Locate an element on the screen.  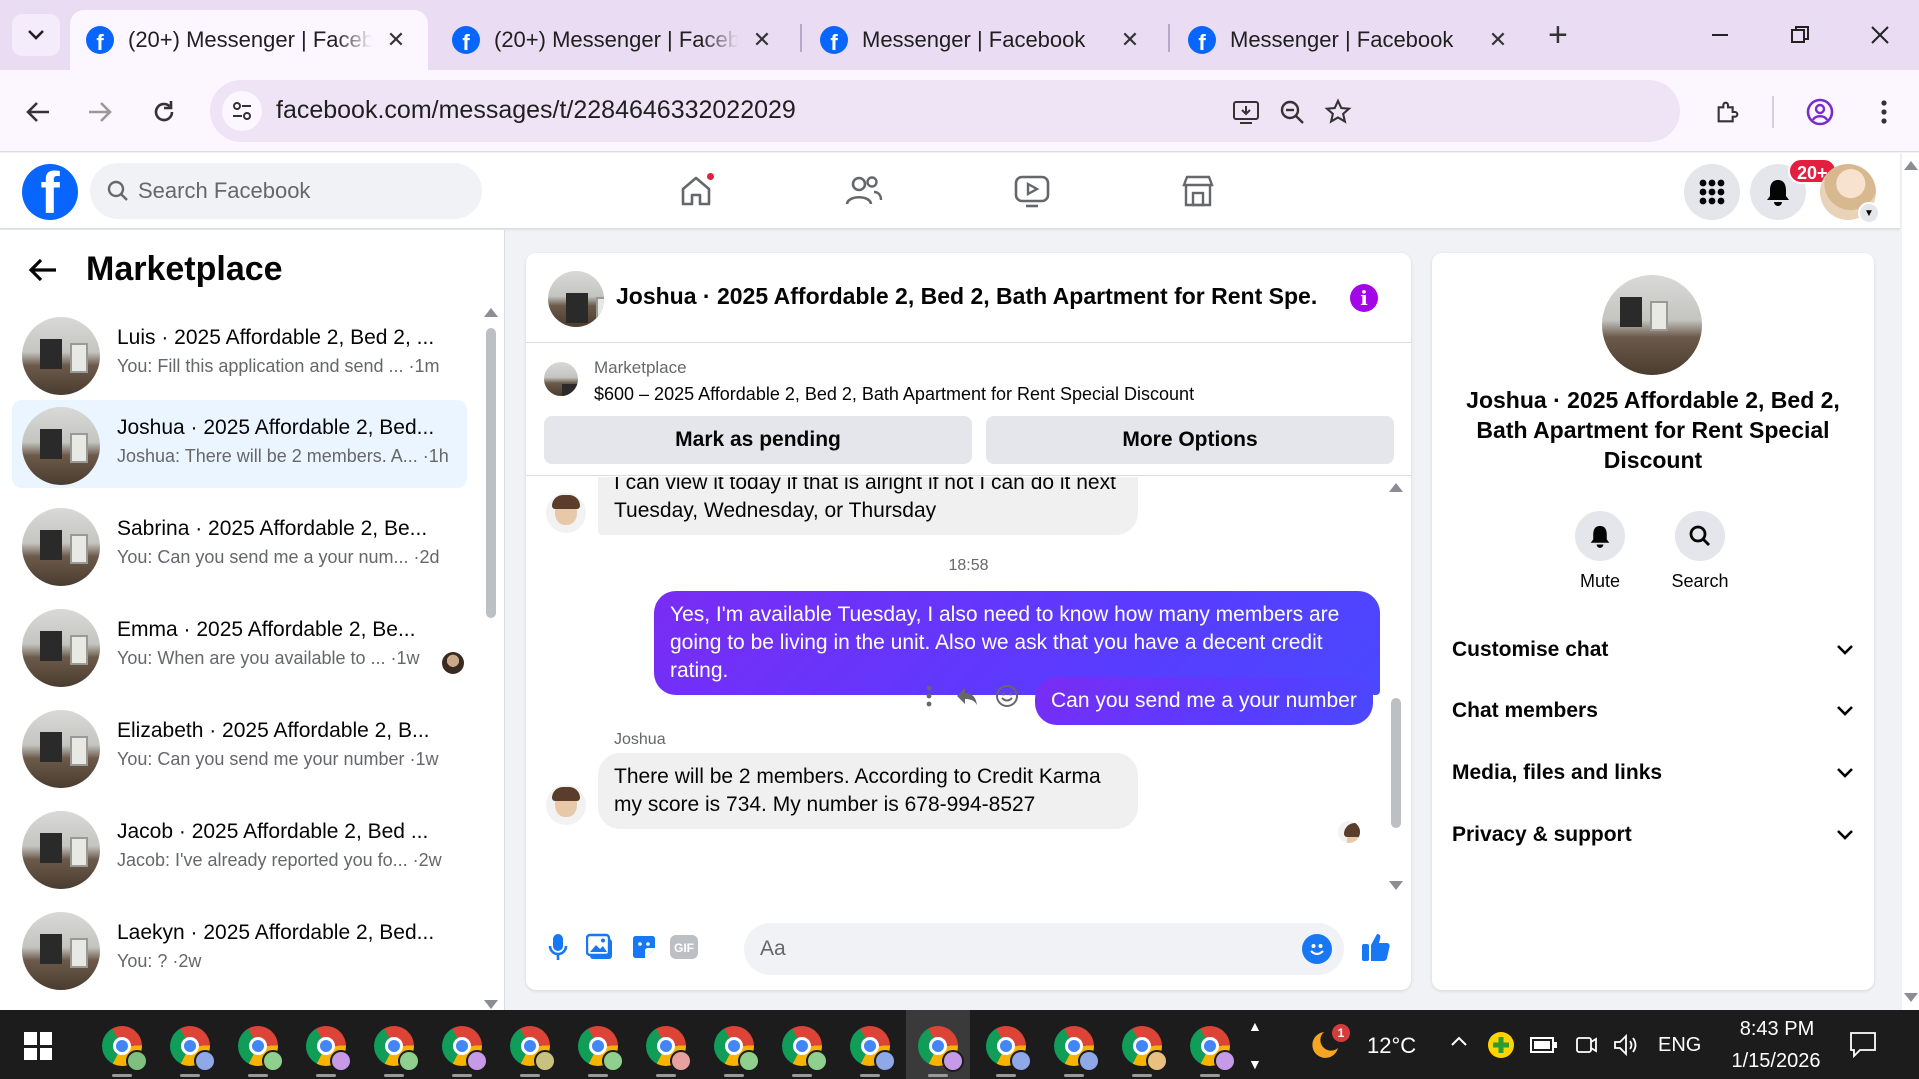
section-customise-chat: Customise chat is located at coordinates (1653, 650).